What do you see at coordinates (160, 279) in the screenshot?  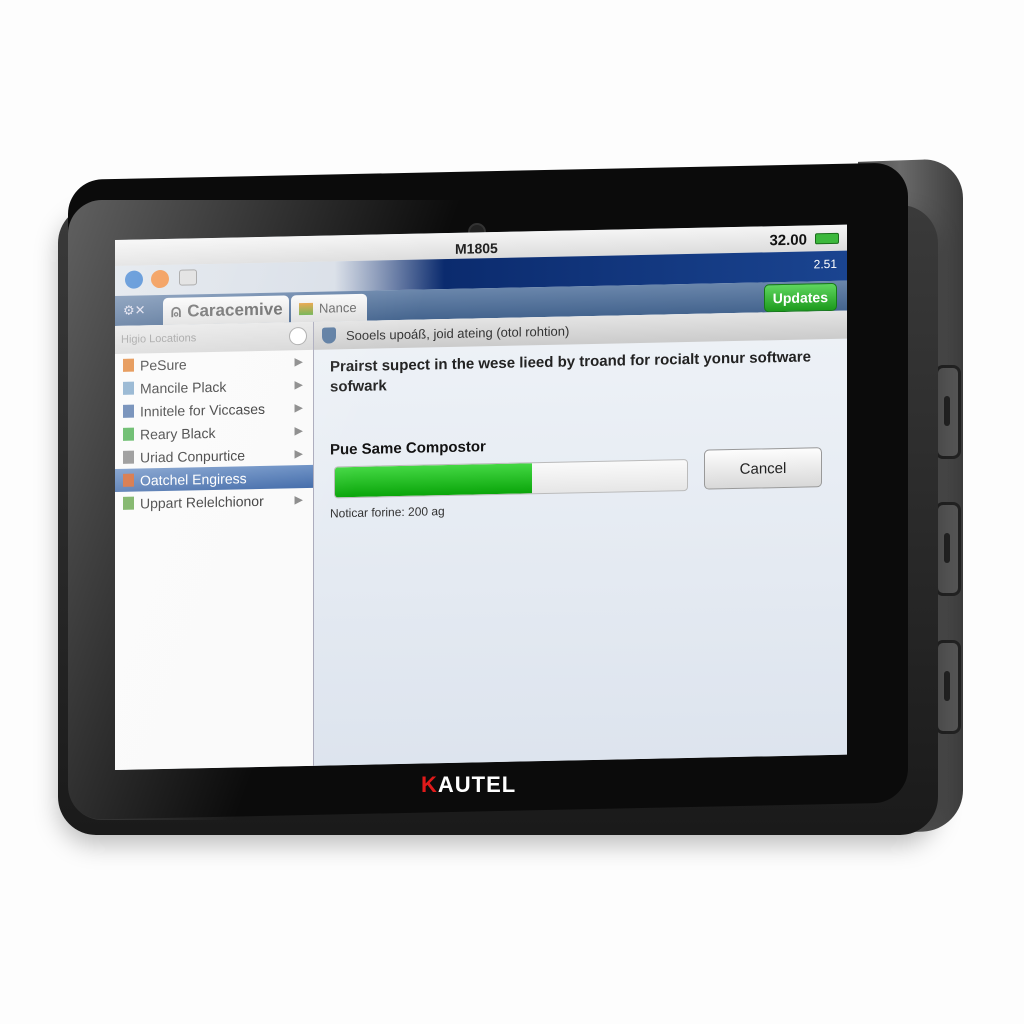 I see `record-icon` at bounding box center [160, 279].